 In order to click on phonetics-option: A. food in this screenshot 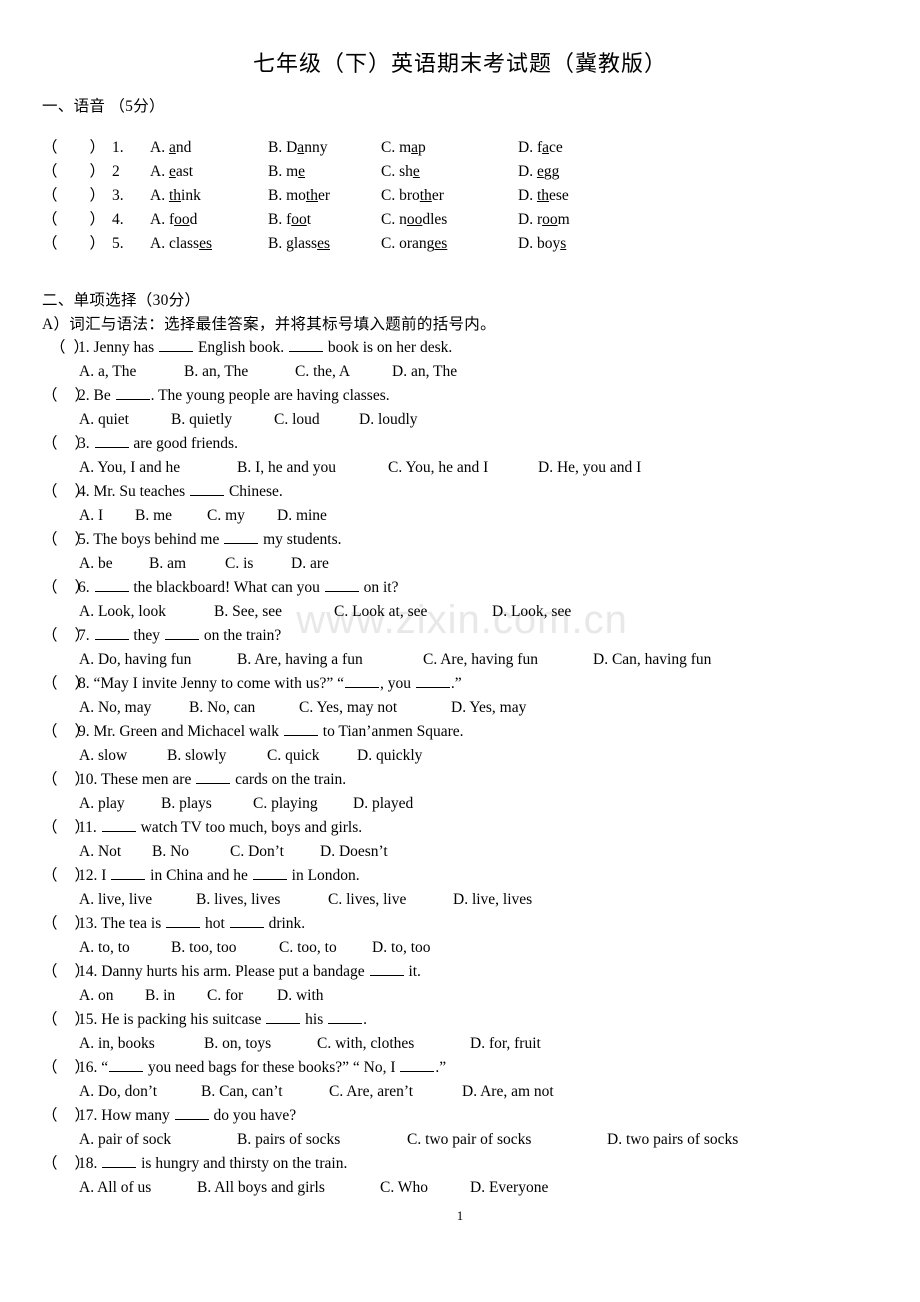, I will do `click(209, 220)`.